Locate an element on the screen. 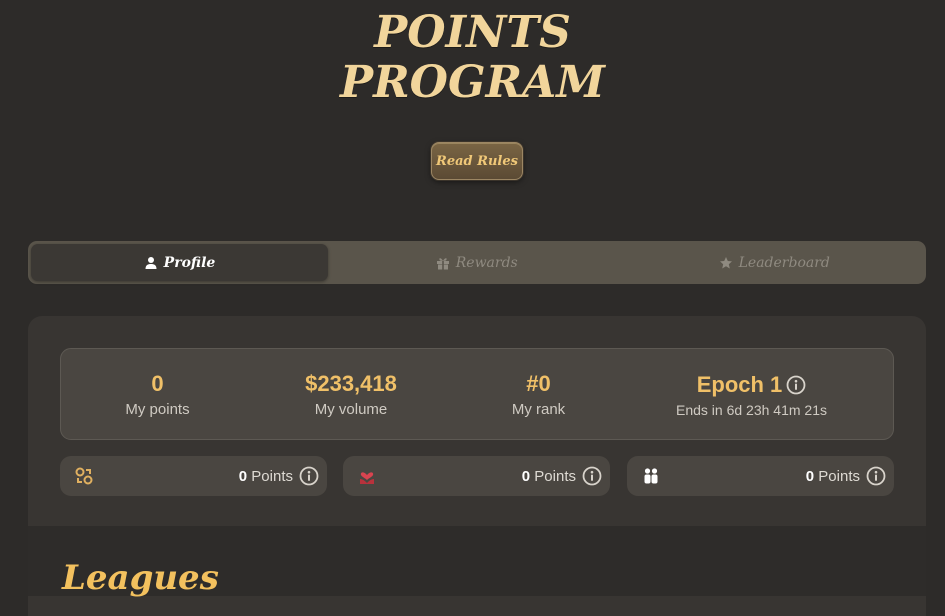  liquidity-points-value-row: 0 Points is located at coordinates (562, 476).